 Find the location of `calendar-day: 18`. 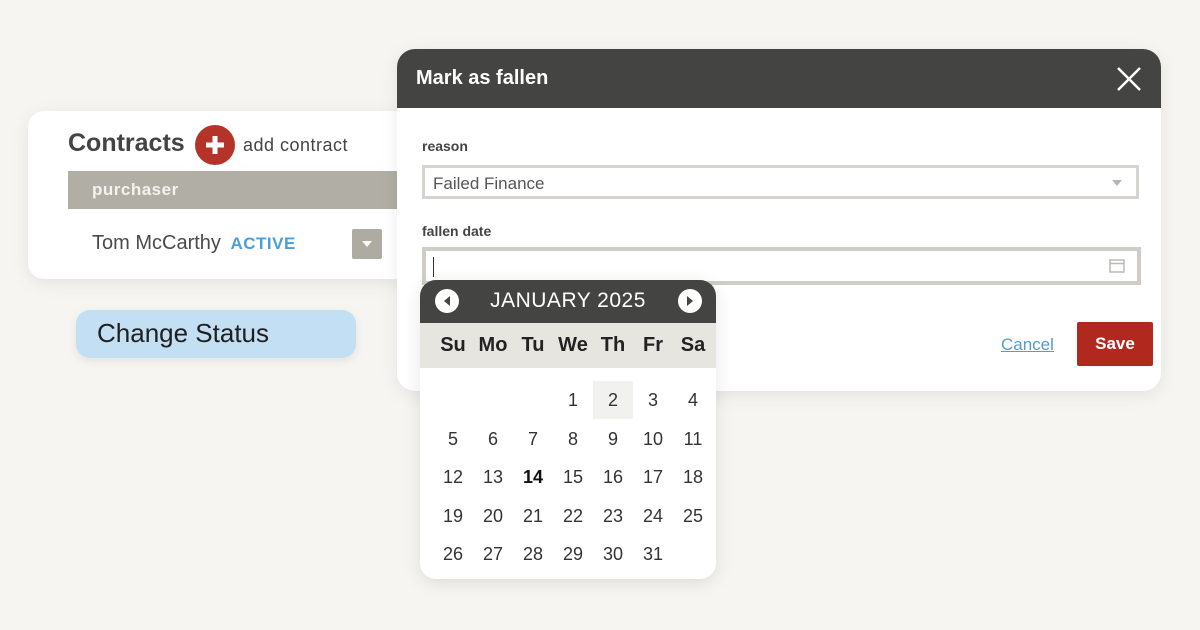

calendar-day: 18 is located at coordinates (693, 477).